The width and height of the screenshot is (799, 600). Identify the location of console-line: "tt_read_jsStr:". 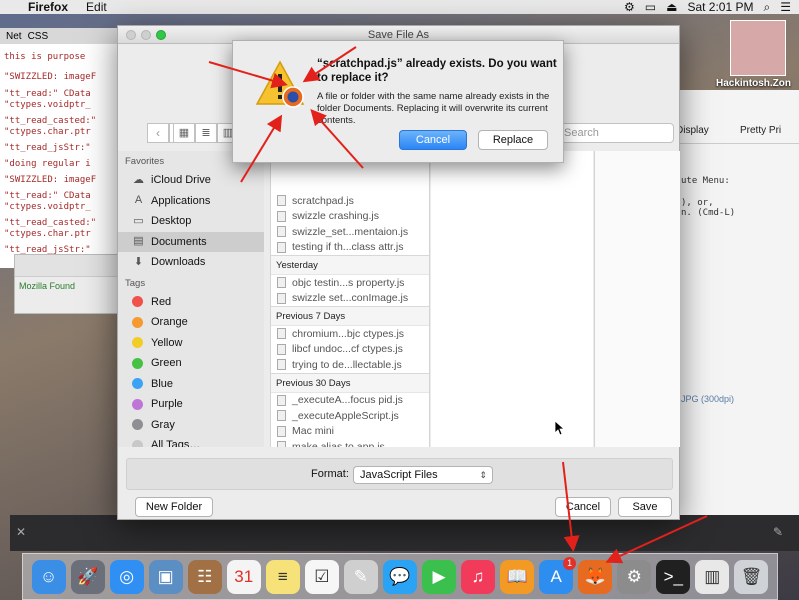
(47, 148).